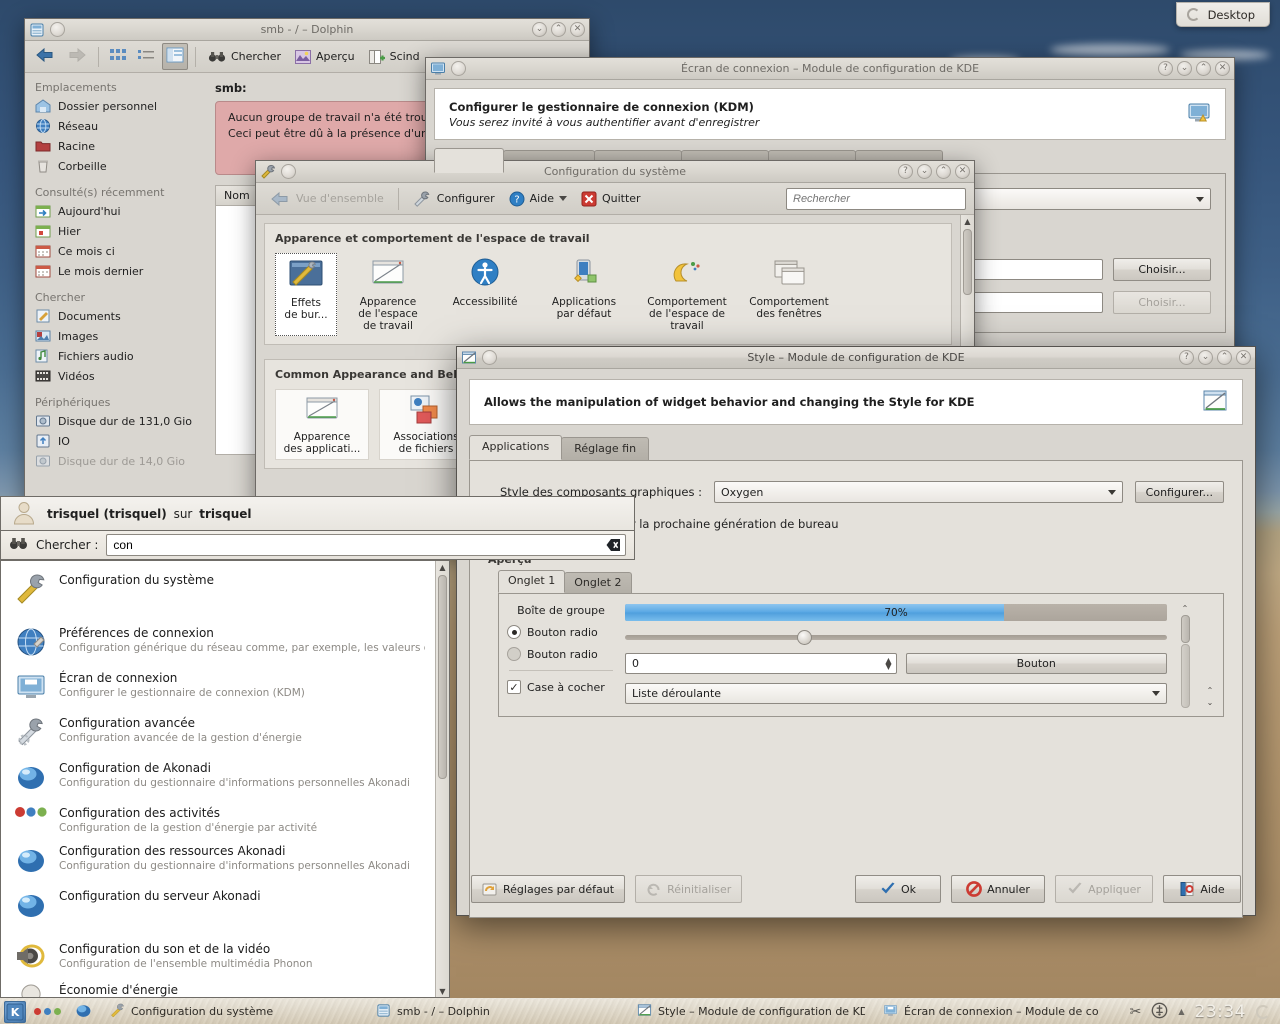  Describe the element at coordinates (146, 56) in the screenshot. I see `view-details-button` at that location.